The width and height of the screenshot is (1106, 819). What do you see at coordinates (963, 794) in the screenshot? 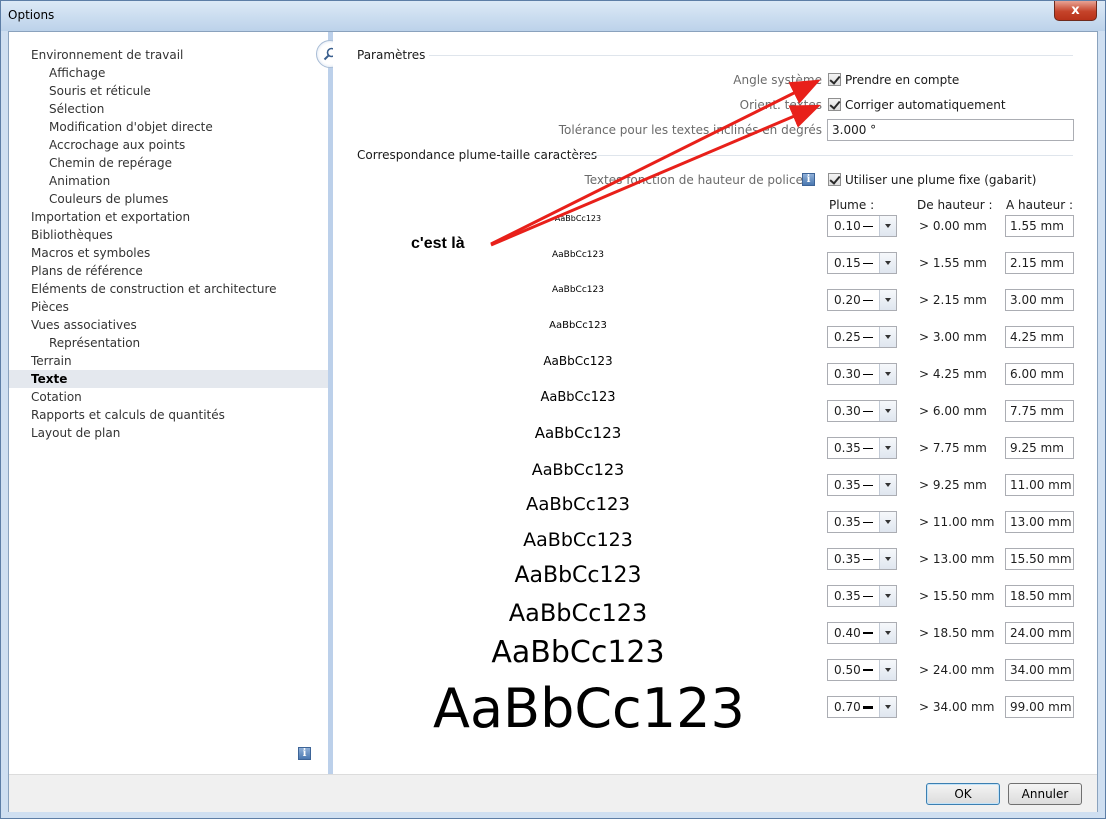
I see `ok-button: OK` at bounding box center [963, 794].